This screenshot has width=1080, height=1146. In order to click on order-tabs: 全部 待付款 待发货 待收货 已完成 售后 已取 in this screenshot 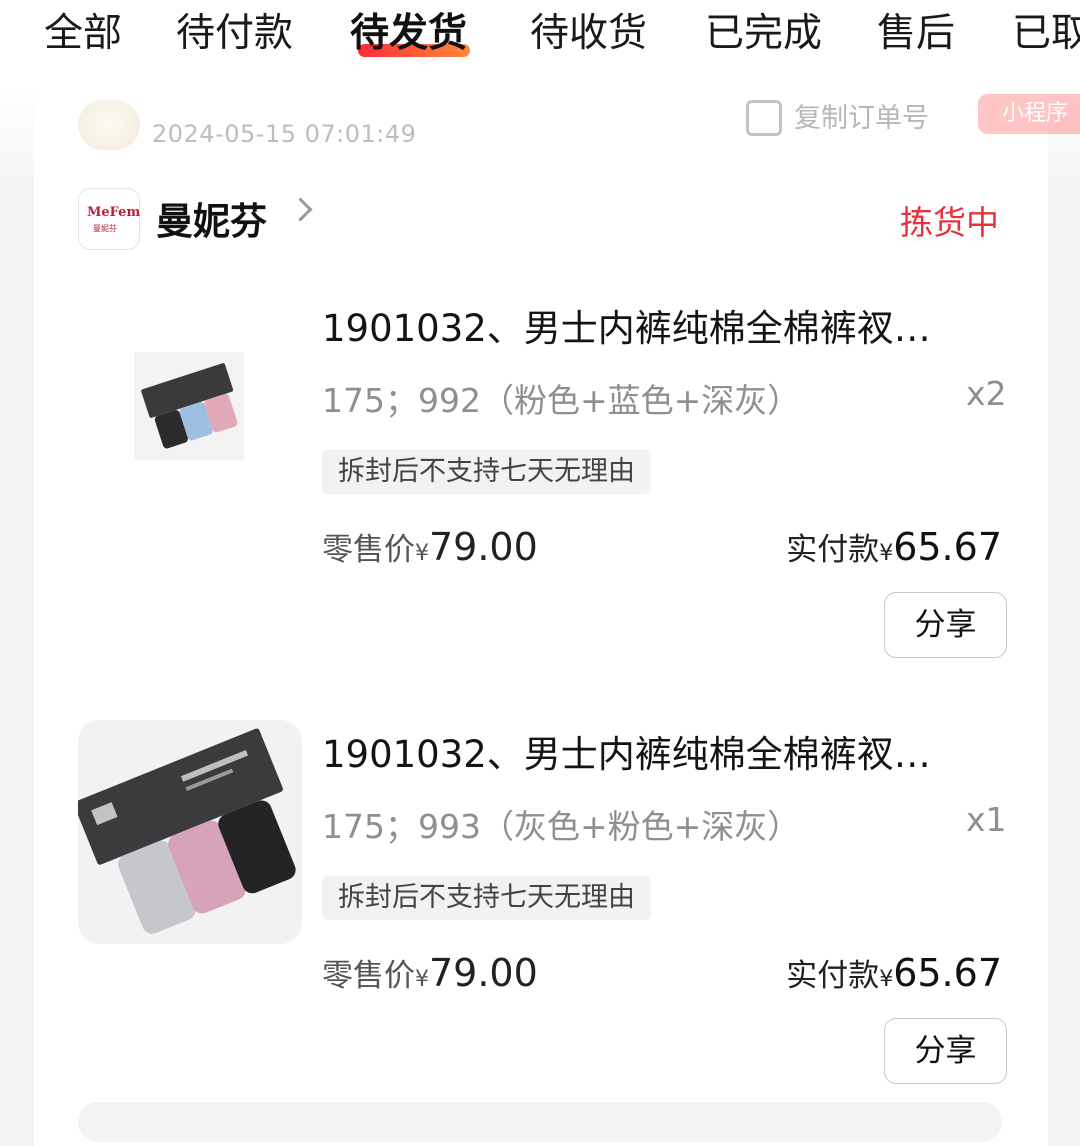, I will do `click(540, 43)`.